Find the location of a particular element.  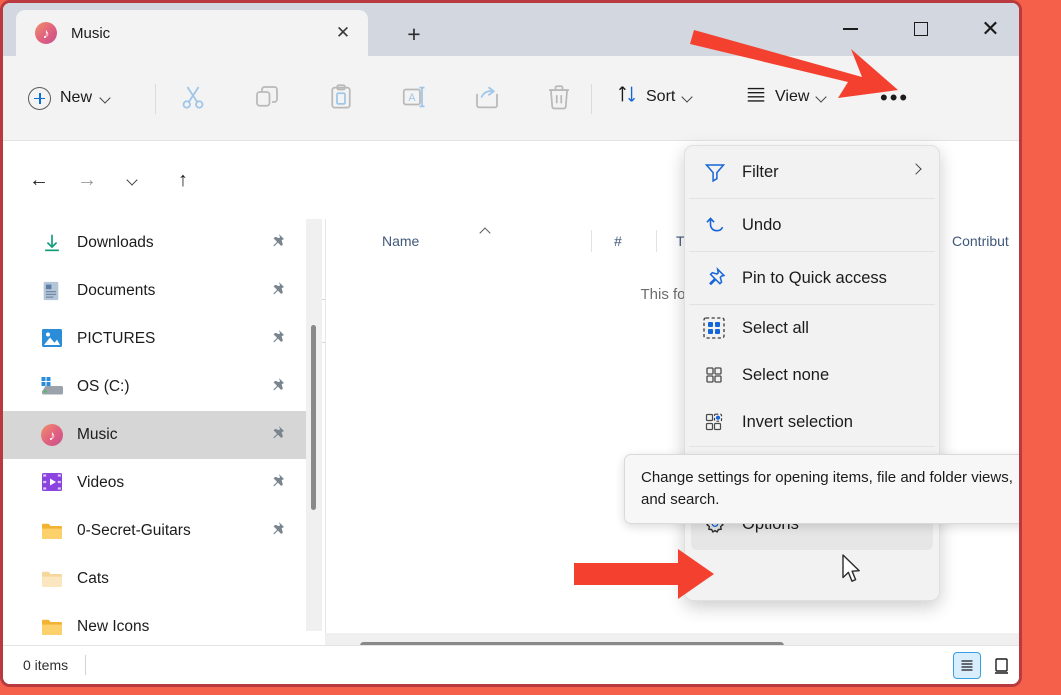

menu-item-label: Select none is located at coordinates (786, 375).